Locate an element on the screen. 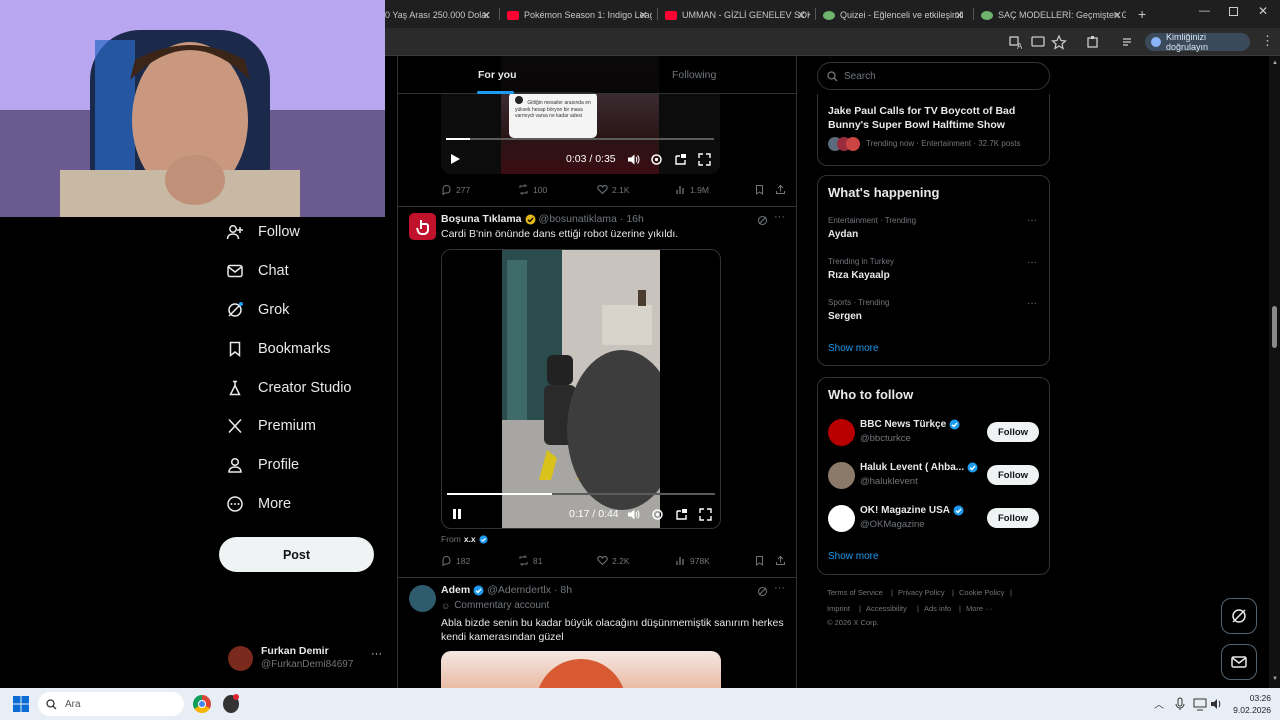  scroll-down-icon: ▼ is located at coordinates (1275, 679).